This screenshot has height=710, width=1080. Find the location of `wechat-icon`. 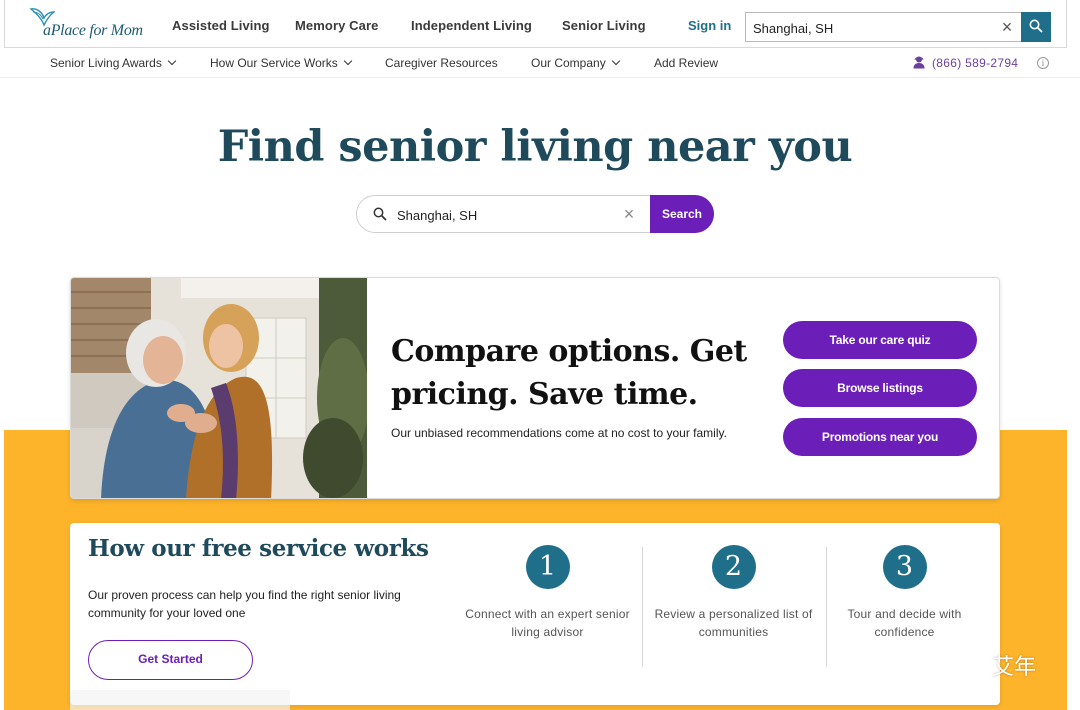

wechat-icon is located at coordinates (963, 661).